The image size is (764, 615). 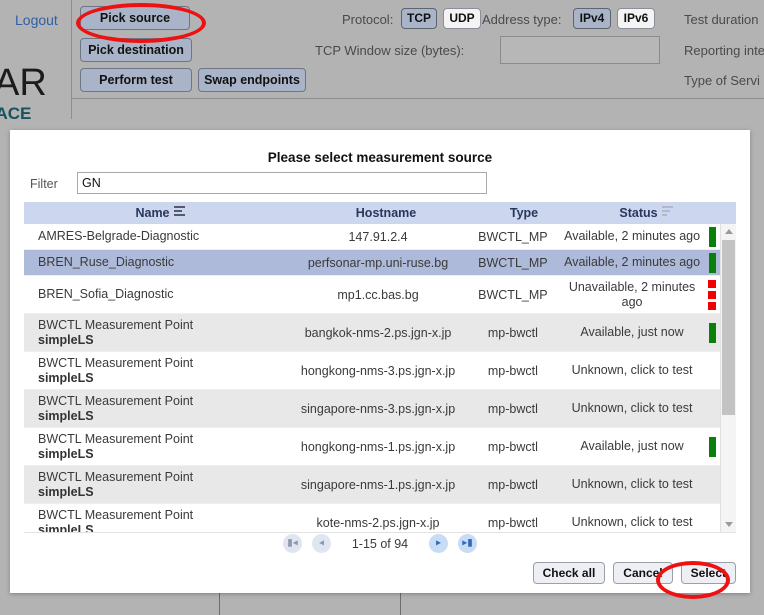 What do you see at coordinates (438, 543) in the screenshot?
I see `next-page-button: ▸` at bounding box center [438, 543].